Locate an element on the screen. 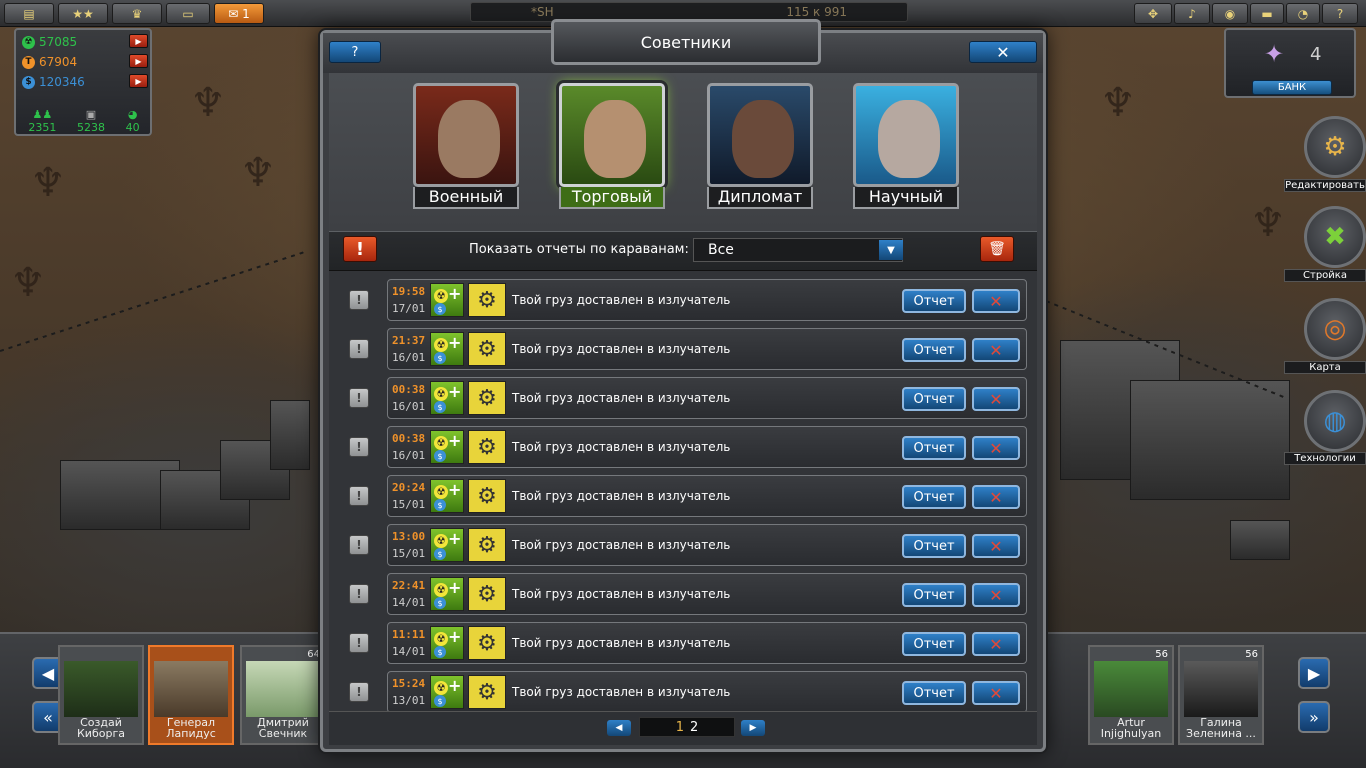 The image size is (1366, 768). sound-icon: ♪ is located at coordinates (1192, 13).